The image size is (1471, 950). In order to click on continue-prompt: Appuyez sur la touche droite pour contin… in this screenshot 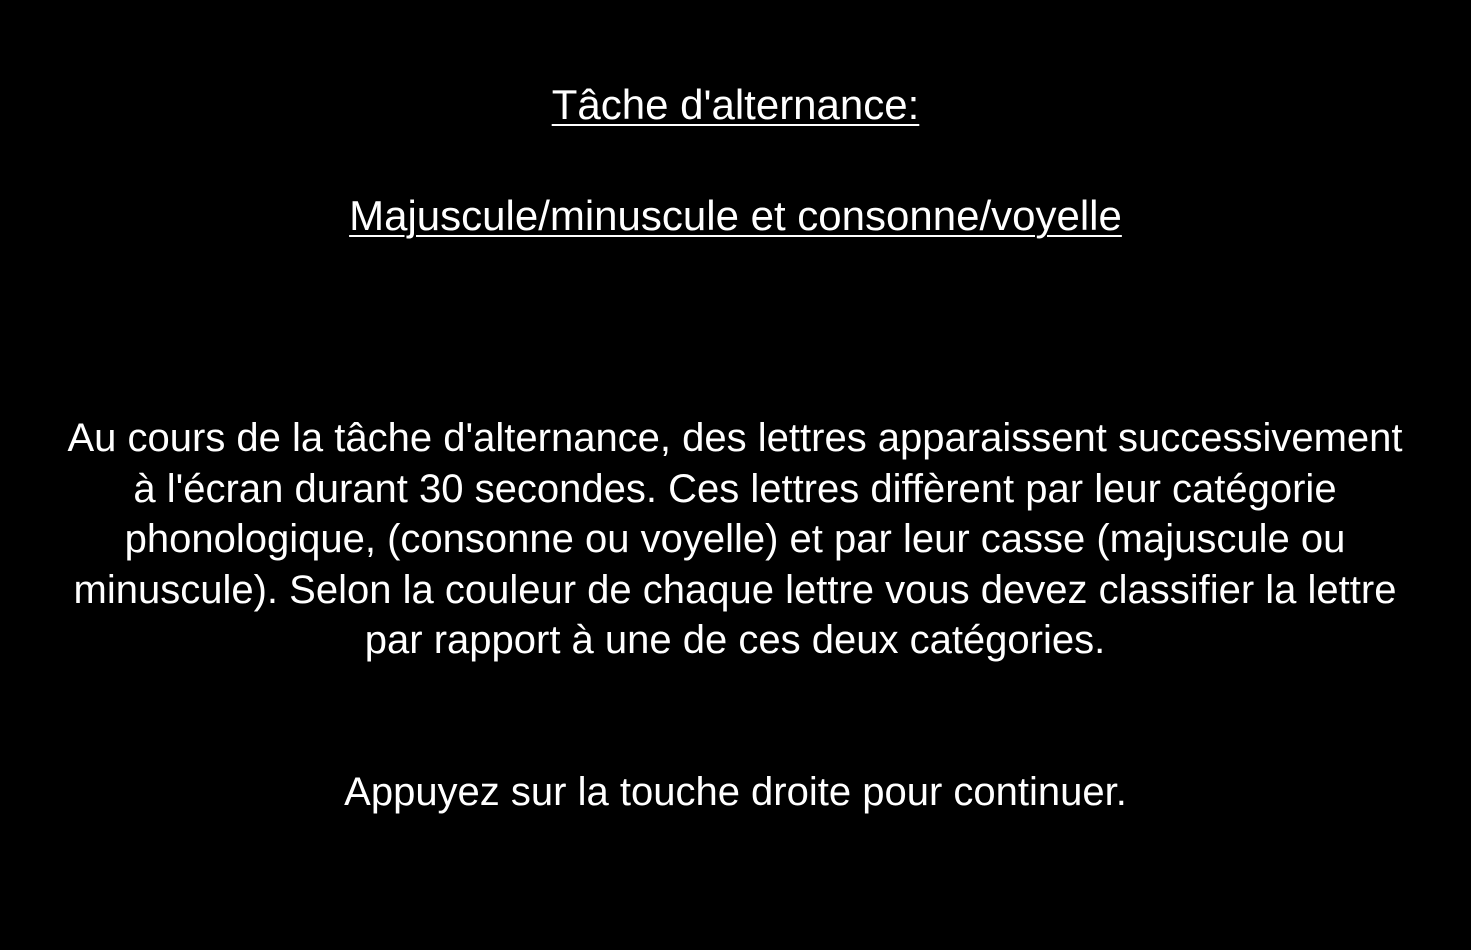, I will do `click(735, 792)`.